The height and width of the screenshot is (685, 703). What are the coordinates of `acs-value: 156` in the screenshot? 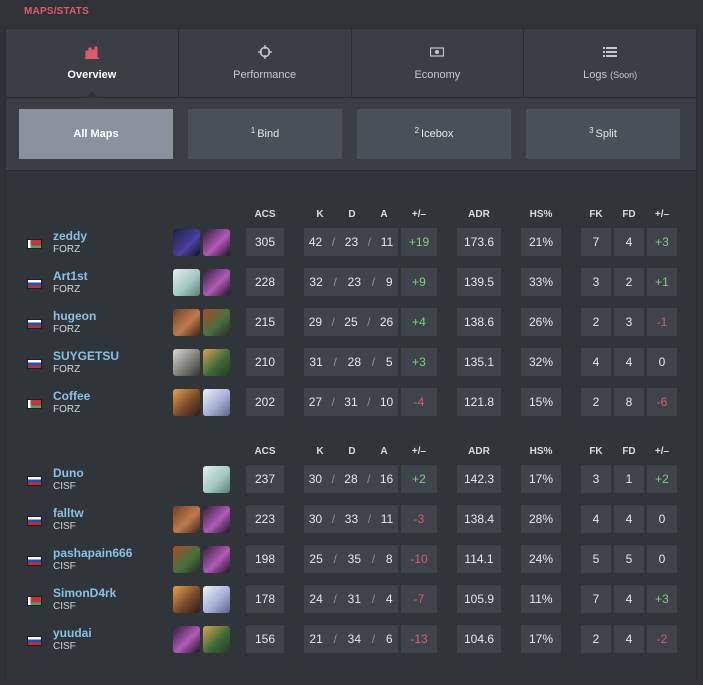 It's located at (265, 639).